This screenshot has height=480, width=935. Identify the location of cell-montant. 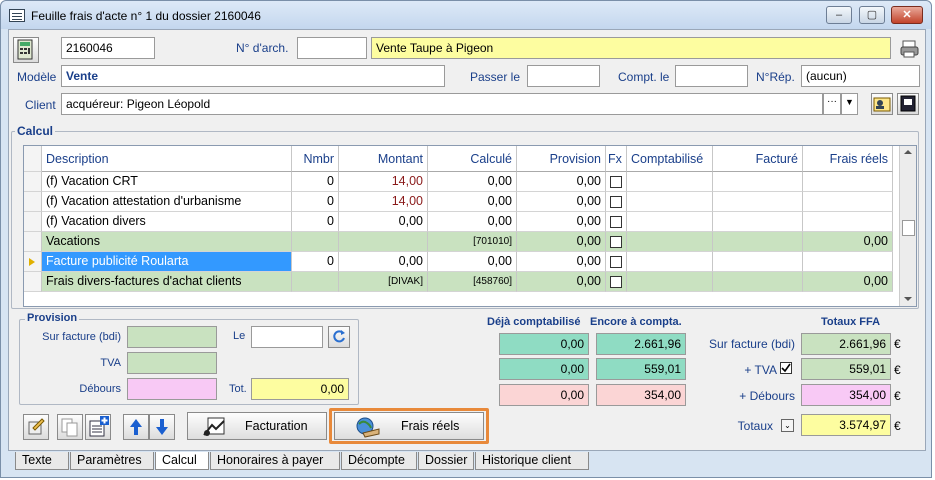
(383, 242).